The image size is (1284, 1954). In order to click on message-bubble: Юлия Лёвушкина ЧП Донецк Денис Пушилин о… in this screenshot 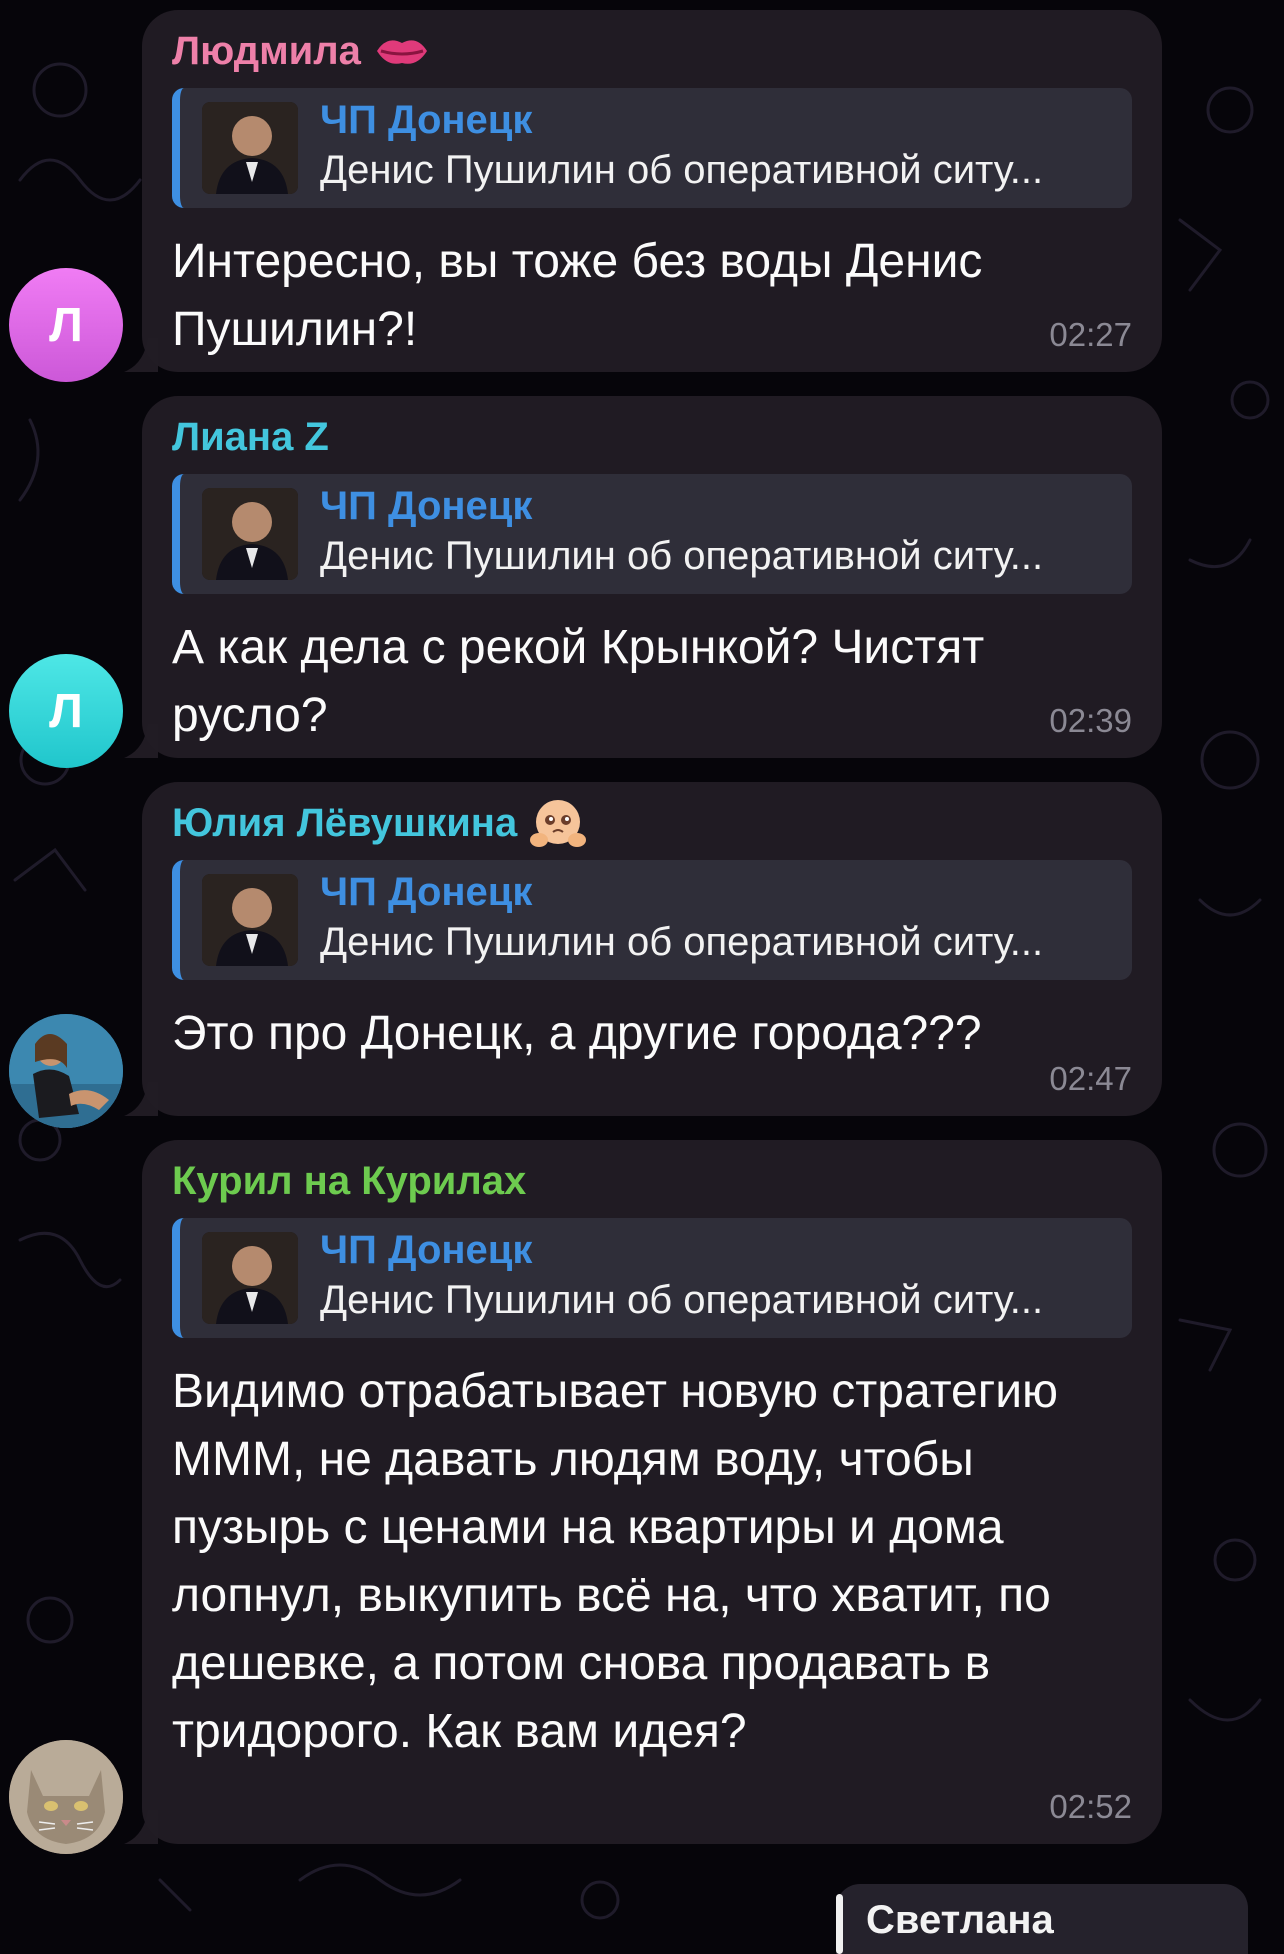, I will do `click(652, 949)`.